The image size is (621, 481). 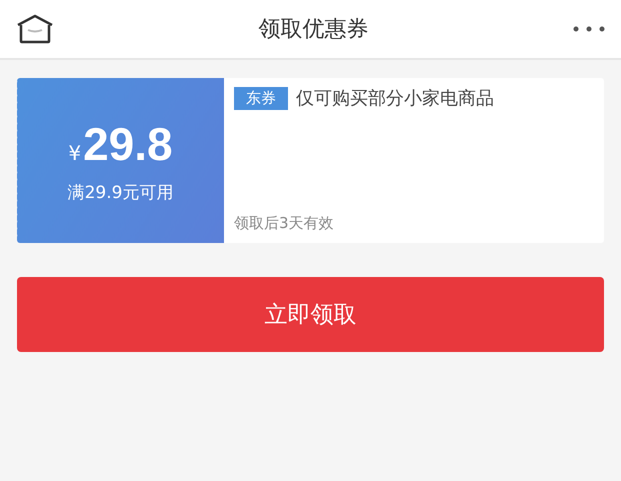 What do you see at coordinates (261, 98) in the screenshot?
I see `coupon-tag: 东券` at bounding box center [261, 98].